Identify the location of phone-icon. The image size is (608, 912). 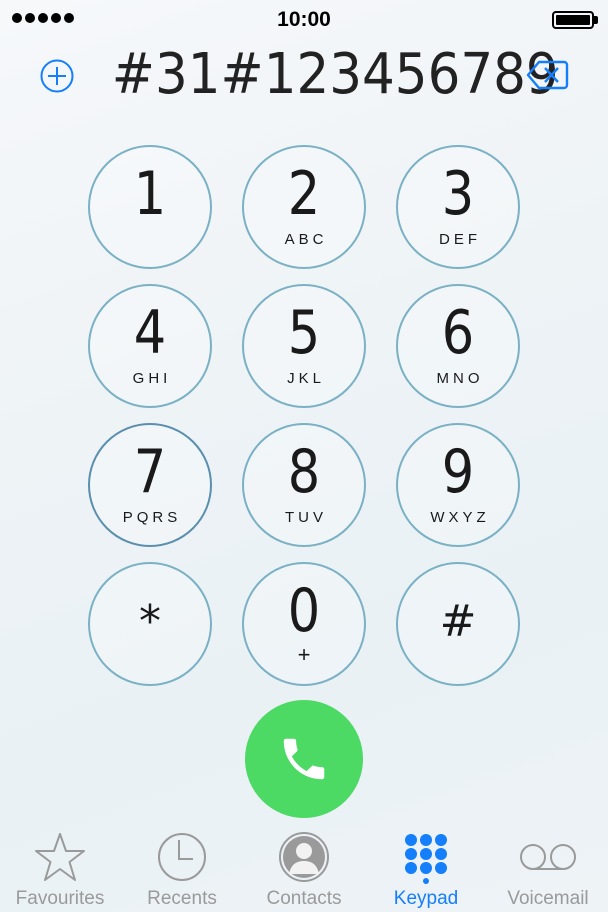
(304, 759).